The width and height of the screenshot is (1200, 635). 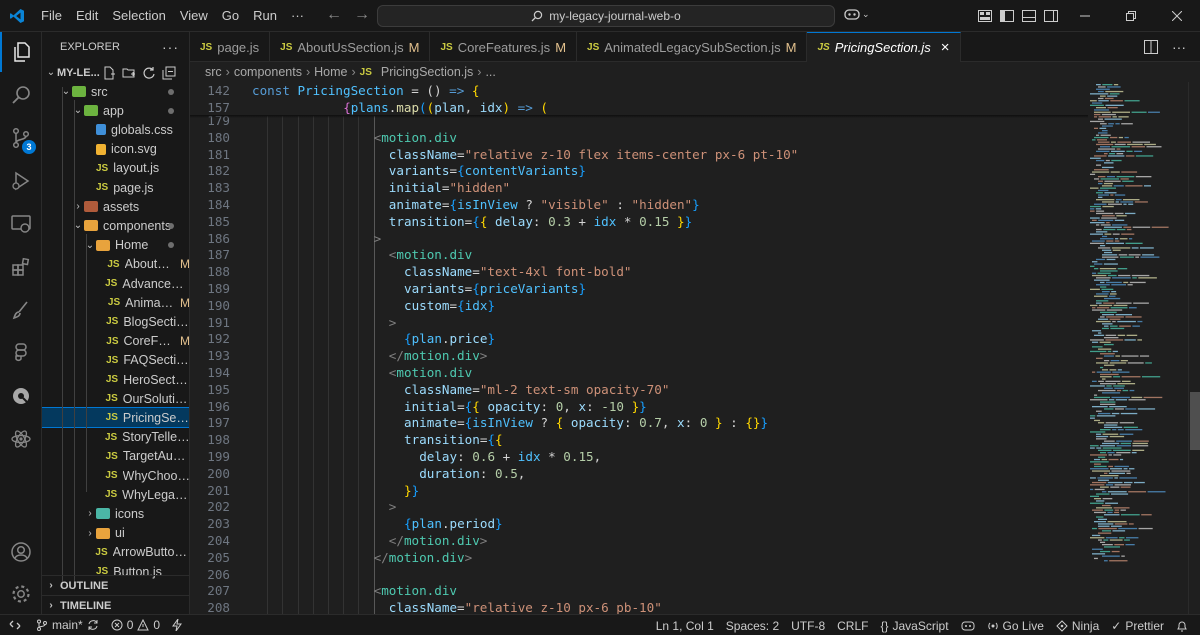 I want to click on tree-item-app: ⌄ app, so click(x=115, y=110).